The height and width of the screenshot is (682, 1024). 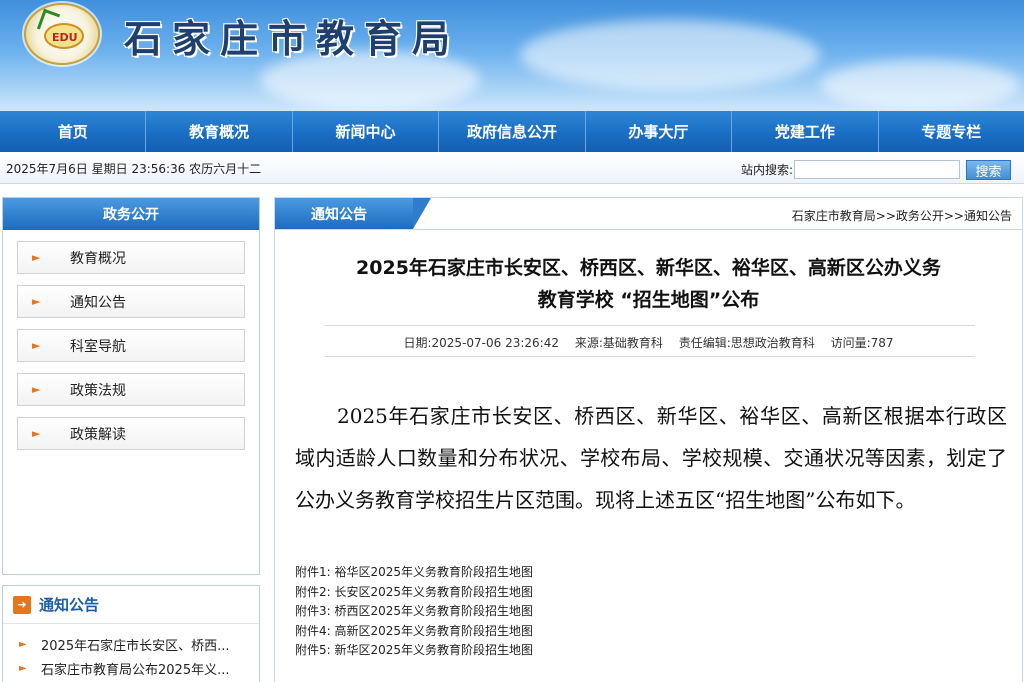 What do you see at coordinates (414, 573) in the screenshot?
I see `attachment-link: 附件1: 裕华区2025年义务教育阶段招生地图` at bounding box center [414, 573].